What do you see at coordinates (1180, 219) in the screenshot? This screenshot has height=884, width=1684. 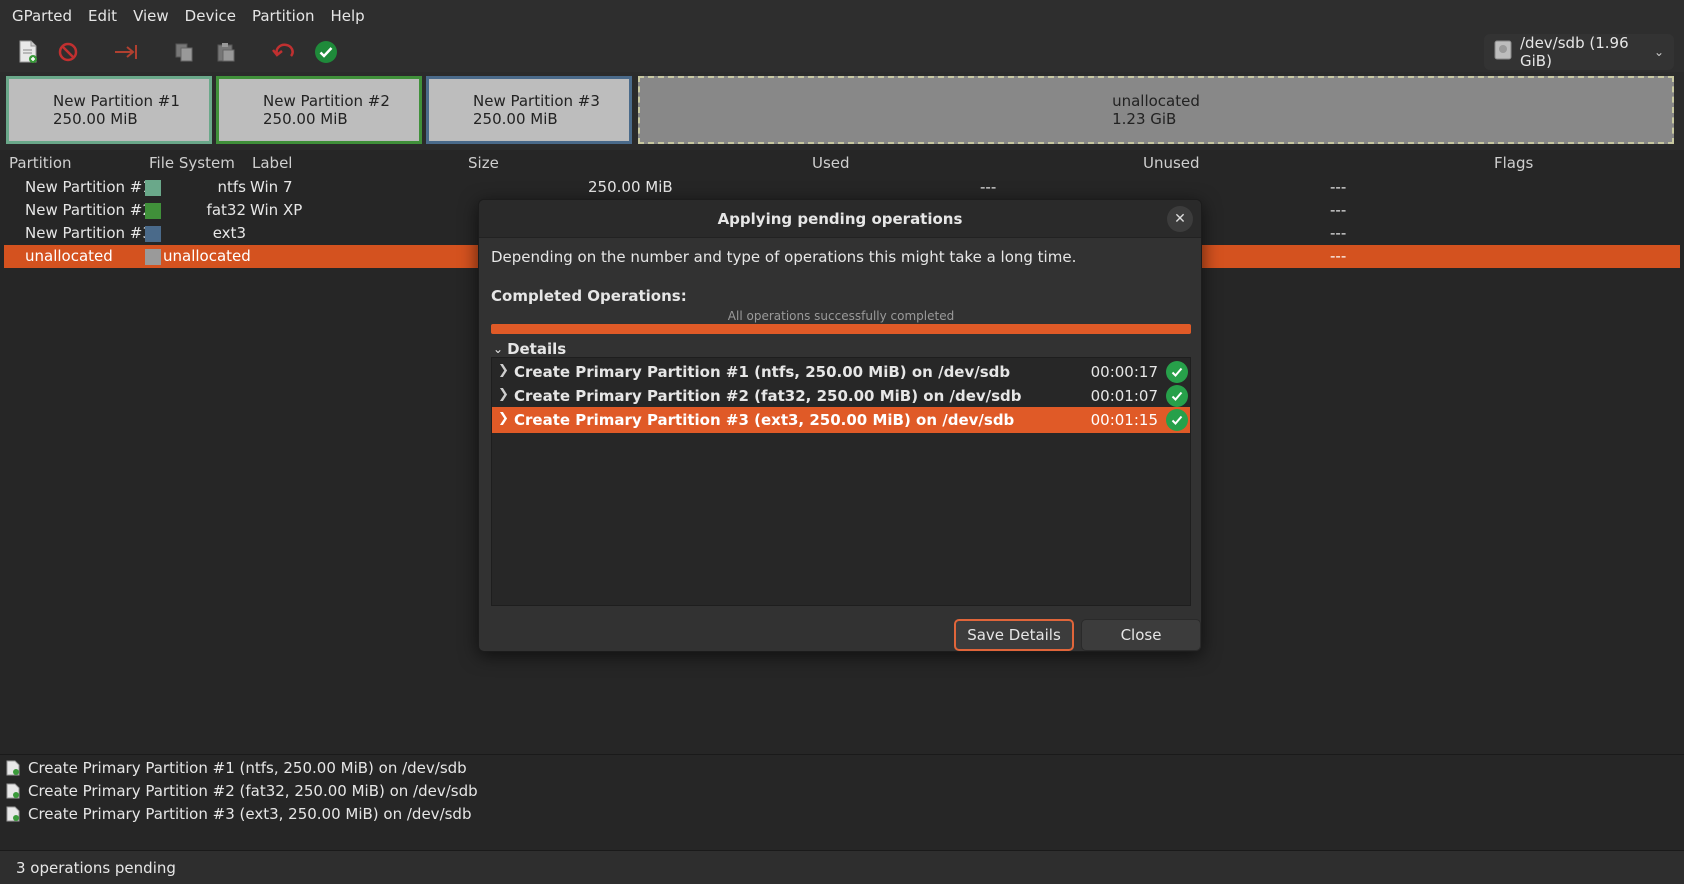 I see `close-icon: ✕` at bounding box center [1180, 219].